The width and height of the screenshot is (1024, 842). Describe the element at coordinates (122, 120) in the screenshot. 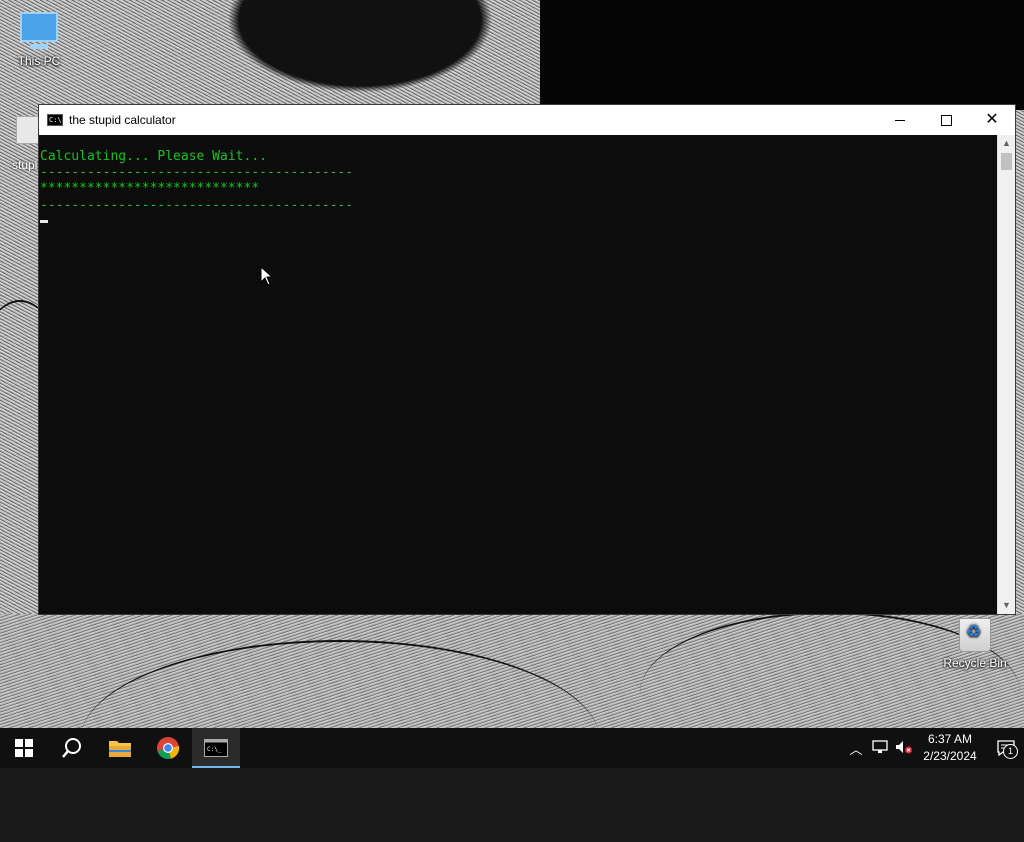

I see `window-title: the stupid calculator` at that location.